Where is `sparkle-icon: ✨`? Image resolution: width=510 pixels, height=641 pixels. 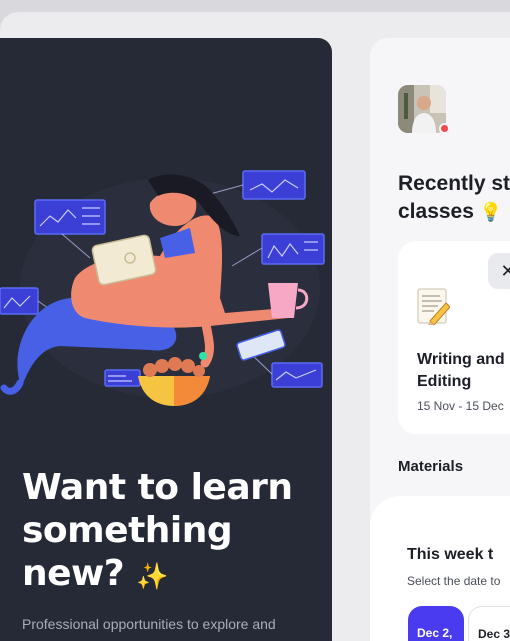 sparkle-icon: ✨ is located at coordinates (152, 577).